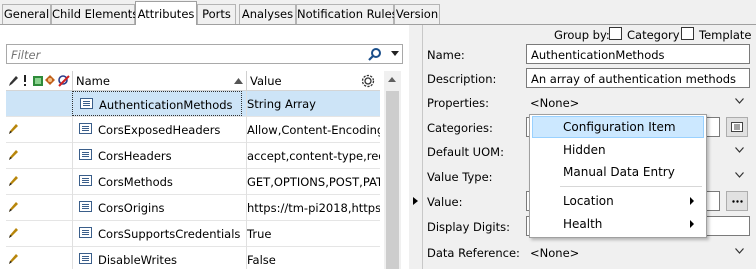  What do you see at coordinates (157, 258) in the screenshot?
I see `attribute-name-cell: DisableWrites` at bounding box center [157, 258].